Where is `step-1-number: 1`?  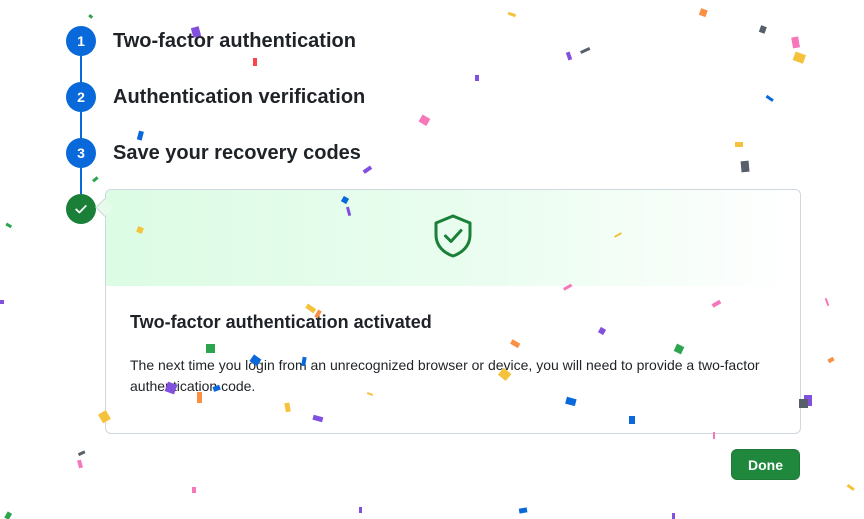
step-1-number: 1 is located at coordinates (81, 41).